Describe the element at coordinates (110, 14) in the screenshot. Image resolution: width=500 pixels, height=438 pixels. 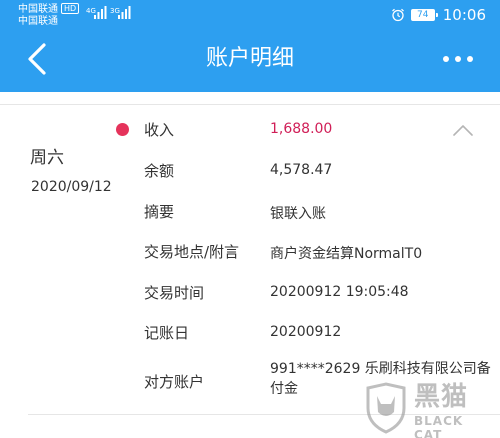
I see `signal-indicators: 4G 3G` at that location.